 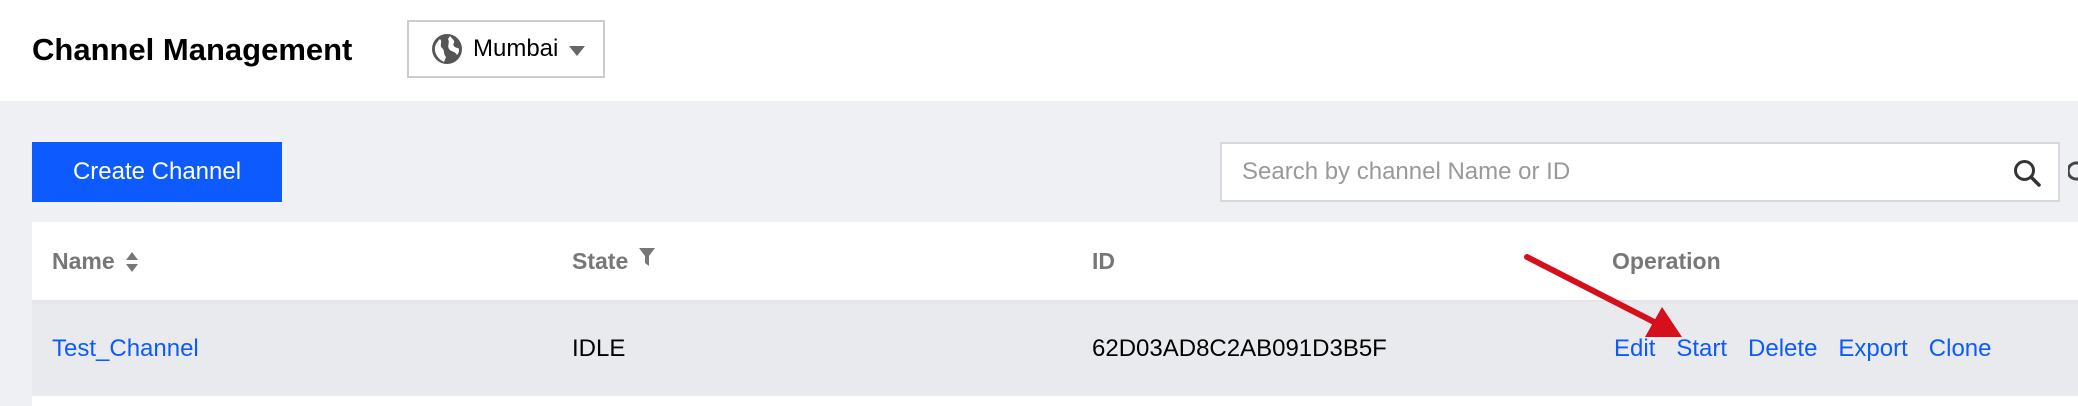 I want to click on export-link: Export, so click(x=1872, y=349).